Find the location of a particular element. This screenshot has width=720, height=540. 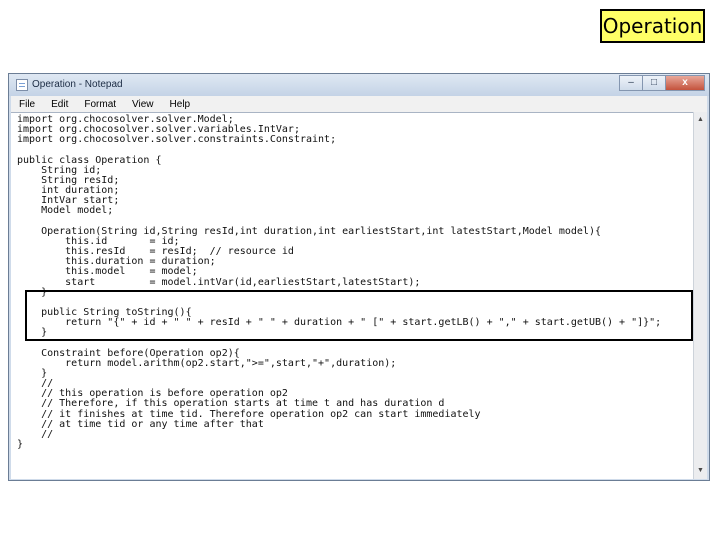

code-line: public class Operation { is located at coordinates (89, 160).